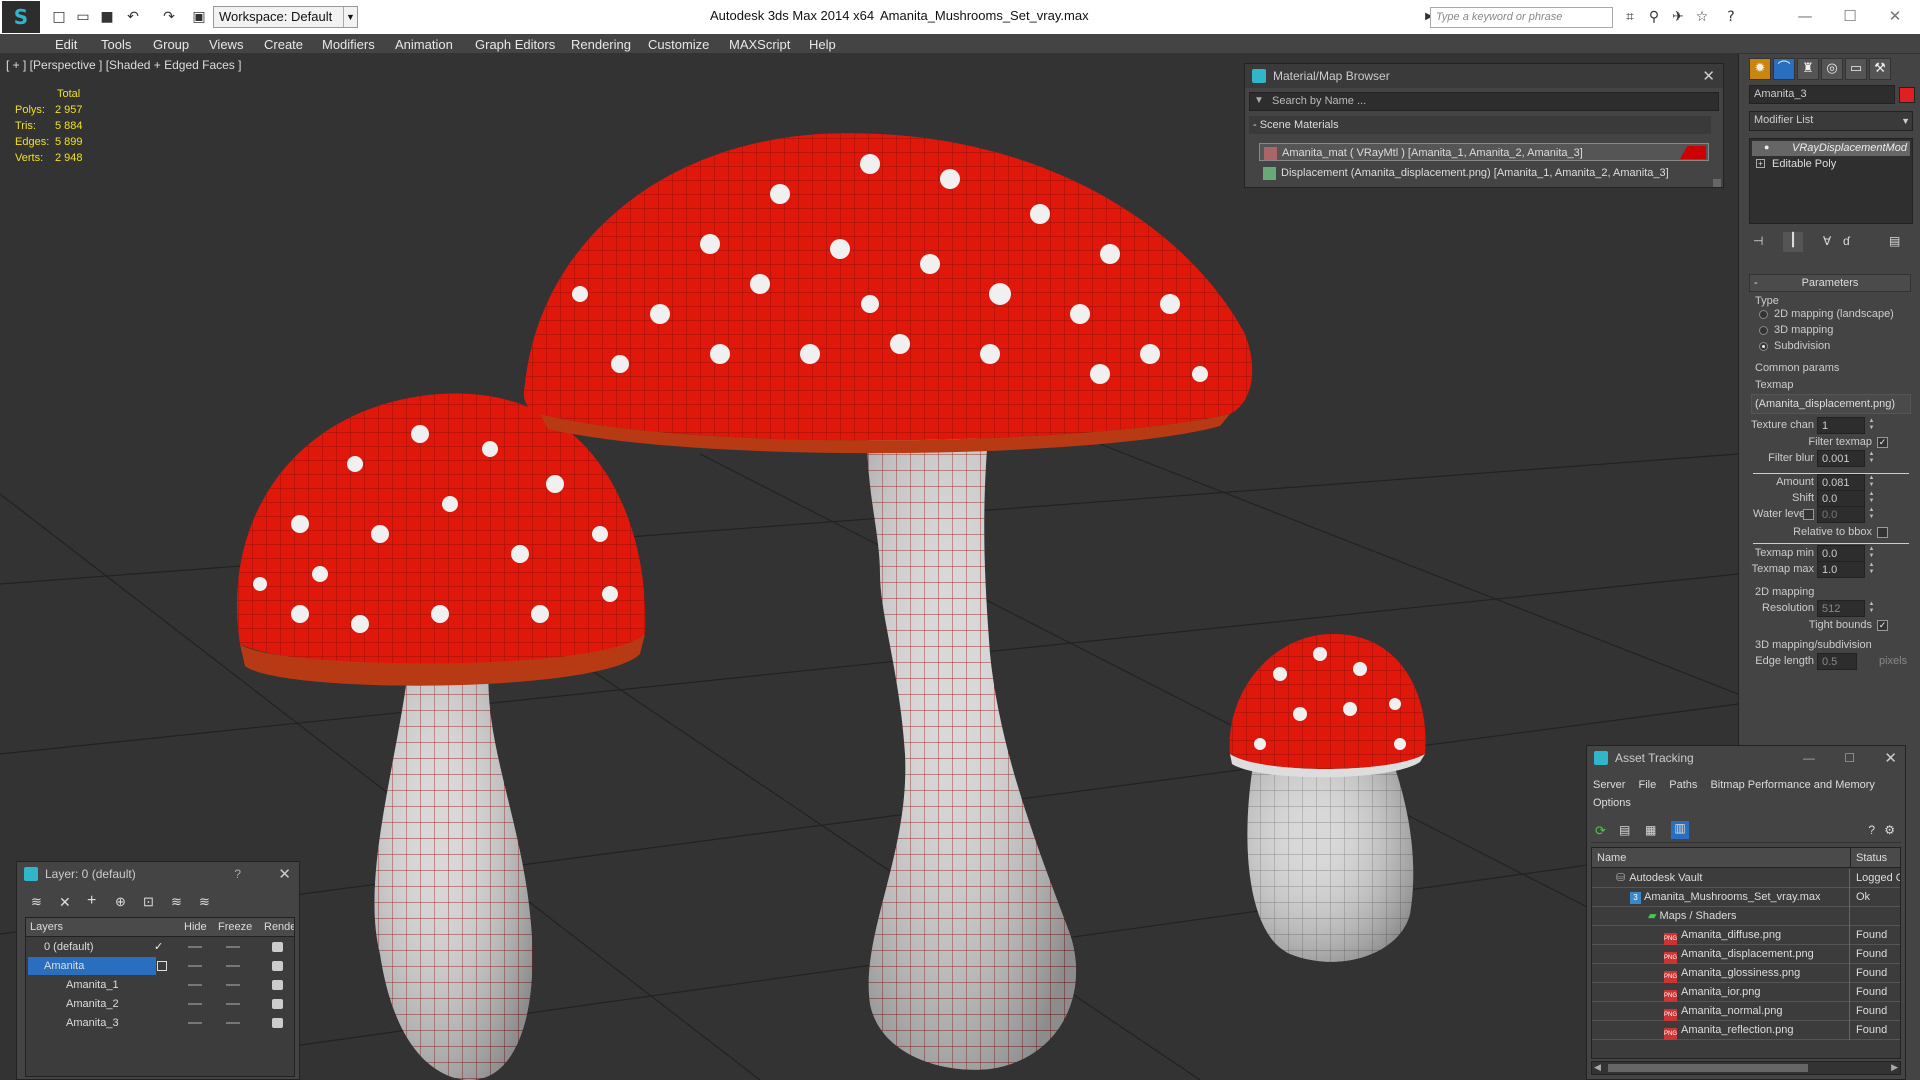 The height and width of the screenshot is (1080, 1920). Describe the element at coordinates (36, 902) in the screenshot. I see `layer-manager-icon: ≋` at that location.